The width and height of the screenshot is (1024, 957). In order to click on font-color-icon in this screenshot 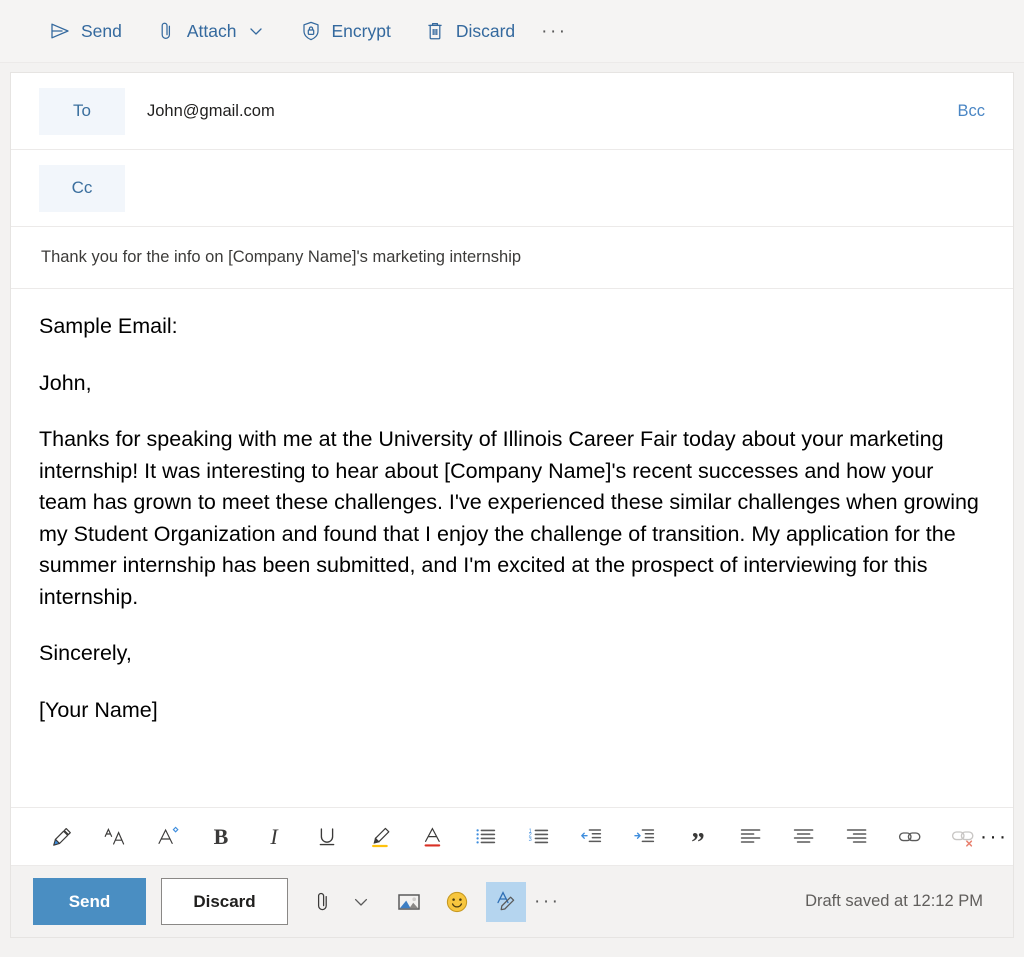, I will do `click(433, 837)`.